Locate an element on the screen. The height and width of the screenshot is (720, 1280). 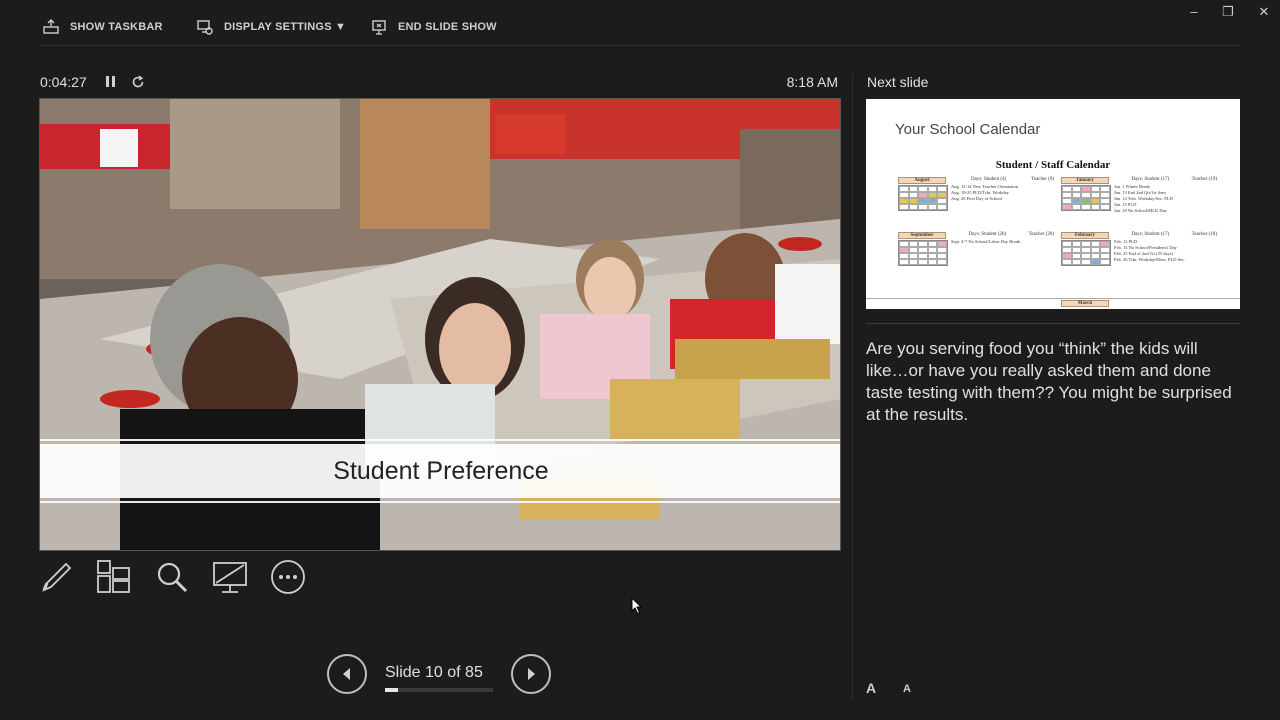
month-notes: Sept. 4-7 No School/Labor Day Break is located at coordinates (1001, 242).